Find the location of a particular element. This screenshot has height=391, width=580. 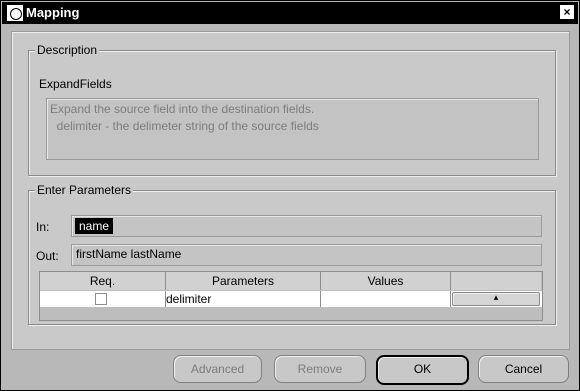

column-header-parameters: Parameters is located at coordinates (243, 281).